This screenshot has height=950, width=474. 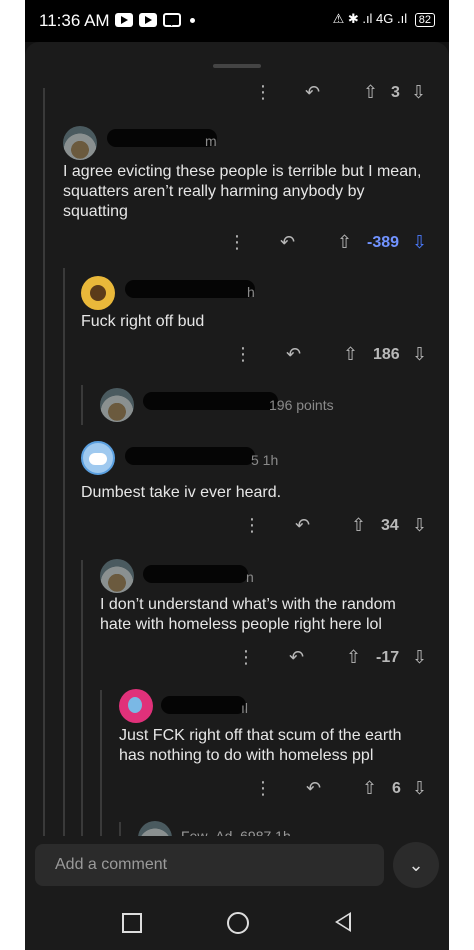 What do you see at coordinates (416, 865) in the screenshot?
I see `chevron-down-icon: ⌄` at bounding box center [416, 865].